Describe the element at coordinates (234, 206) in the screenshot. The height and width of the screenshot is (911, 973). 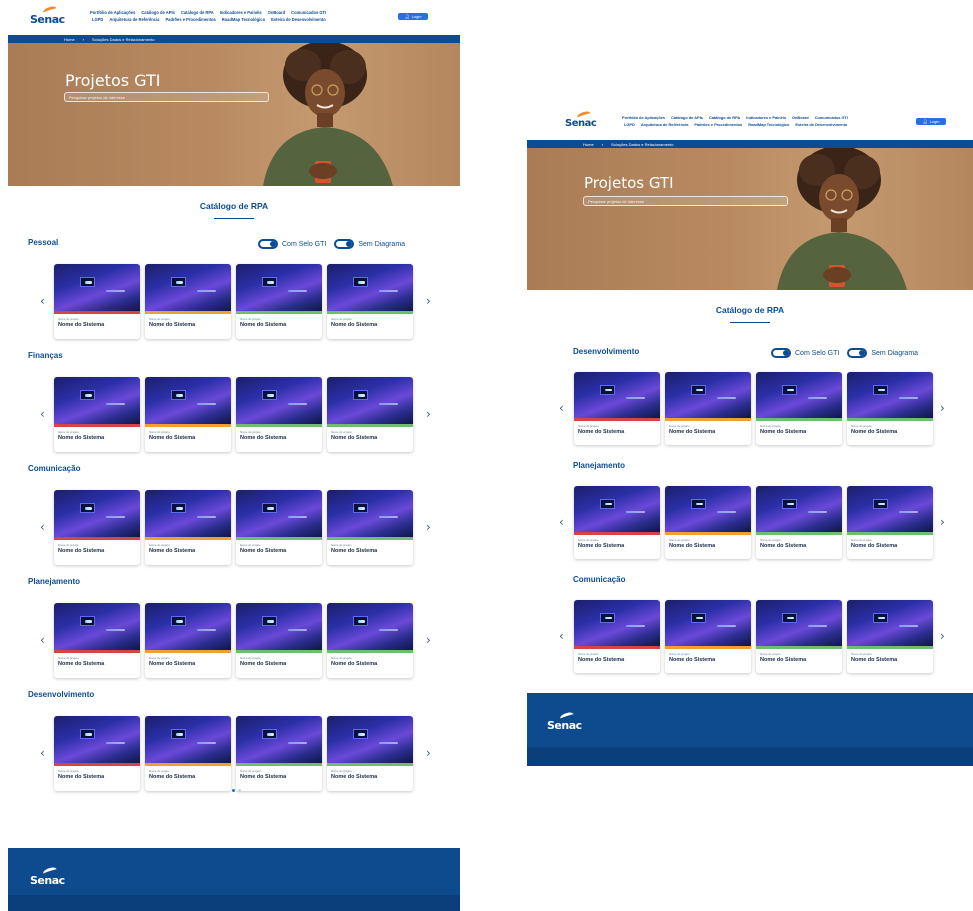
I see `catalog-title: Catálogo de RPA` at that location.